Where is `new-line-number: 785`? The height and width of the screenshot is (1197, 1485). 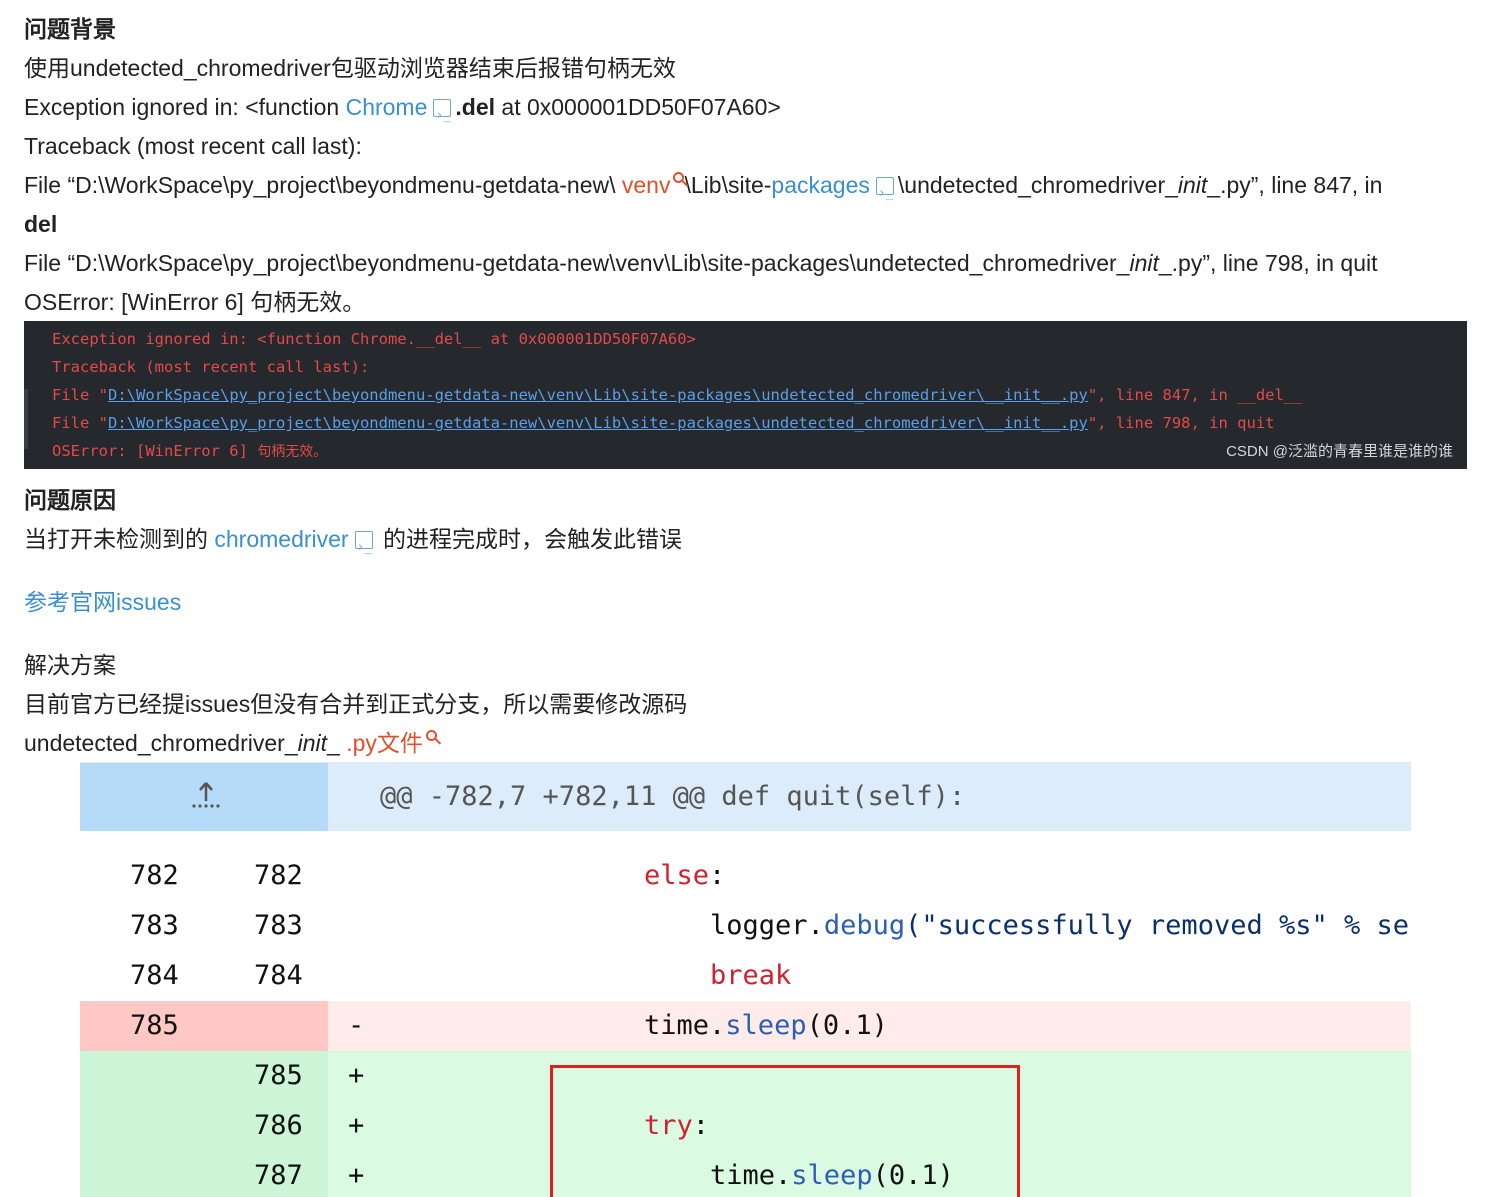 new-line-number: 785 is located at coordinates (278, 1075).